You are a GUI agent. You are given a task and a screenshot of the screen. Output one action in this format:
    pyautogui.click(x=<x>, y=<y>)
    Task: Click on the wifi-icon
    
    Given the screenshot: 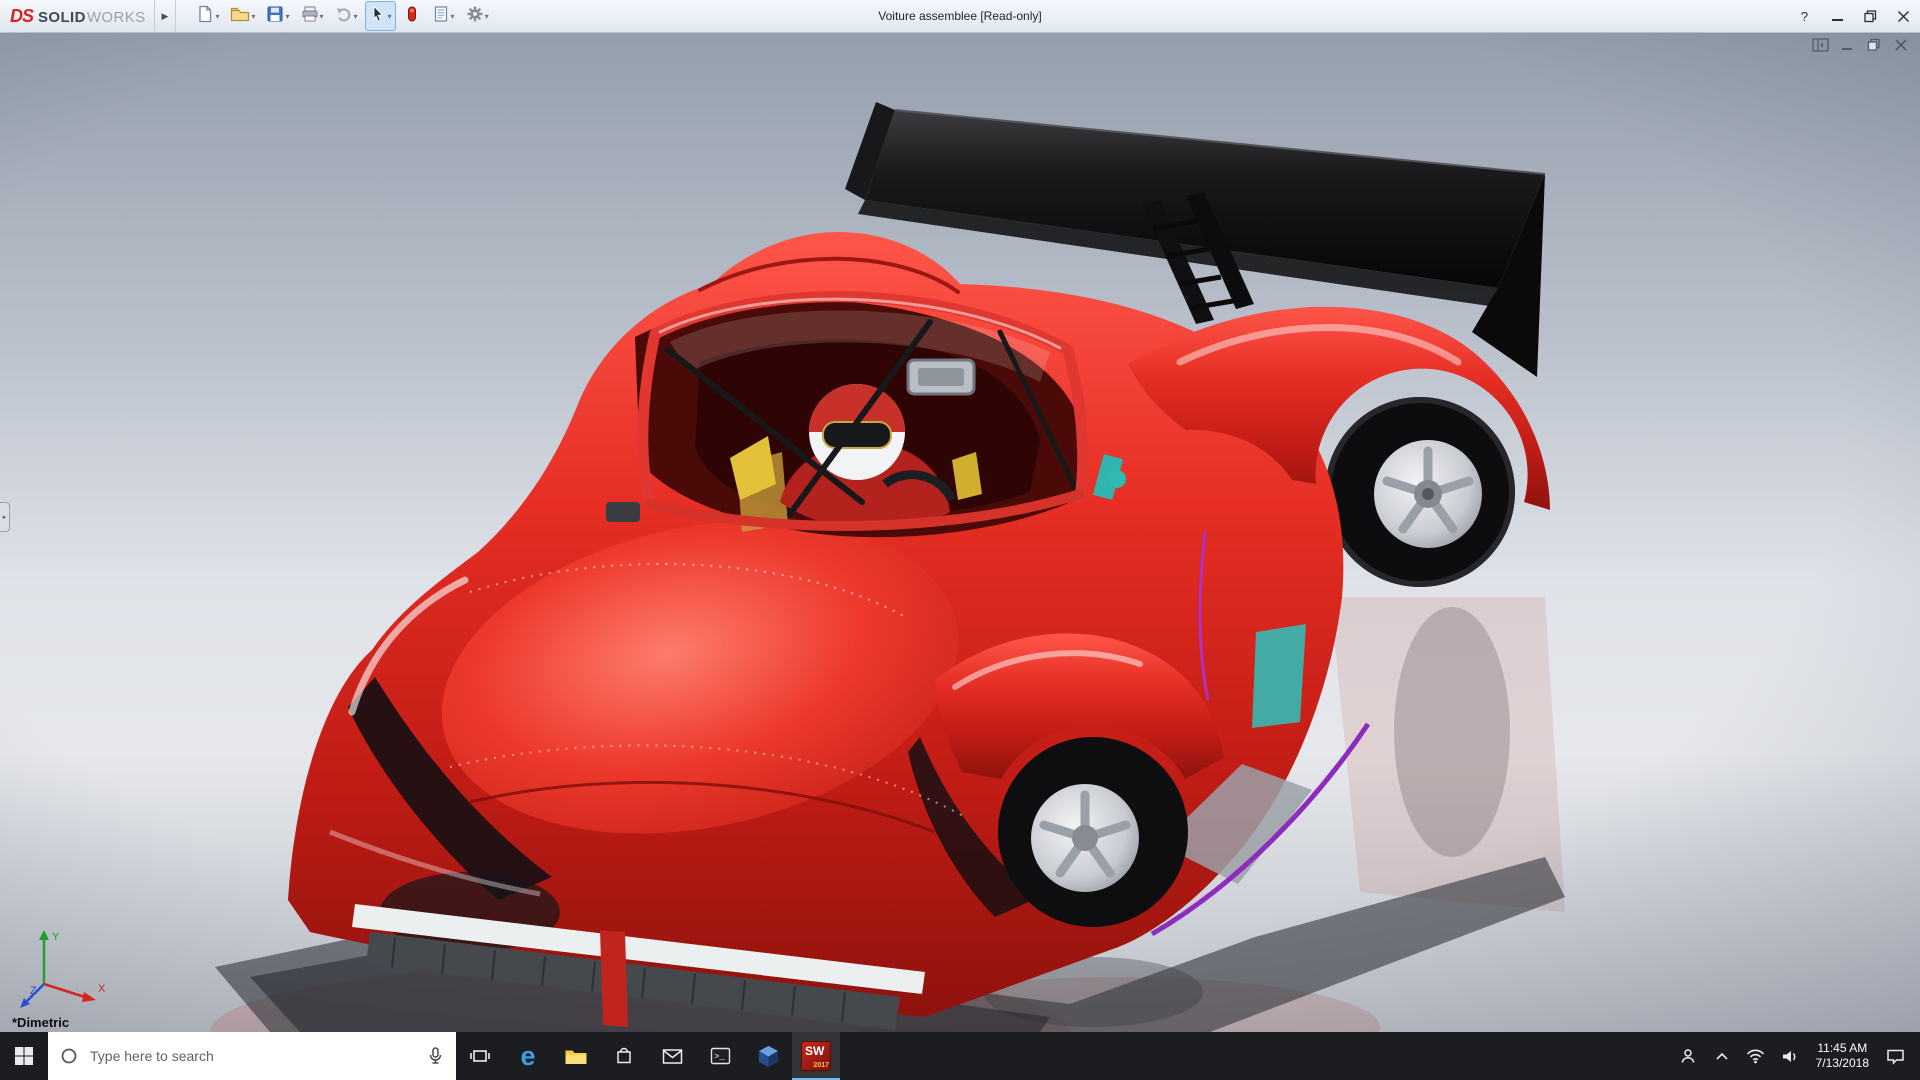 What is the action you would take?
    pyautogui.click(x=1756, y=1056)
    